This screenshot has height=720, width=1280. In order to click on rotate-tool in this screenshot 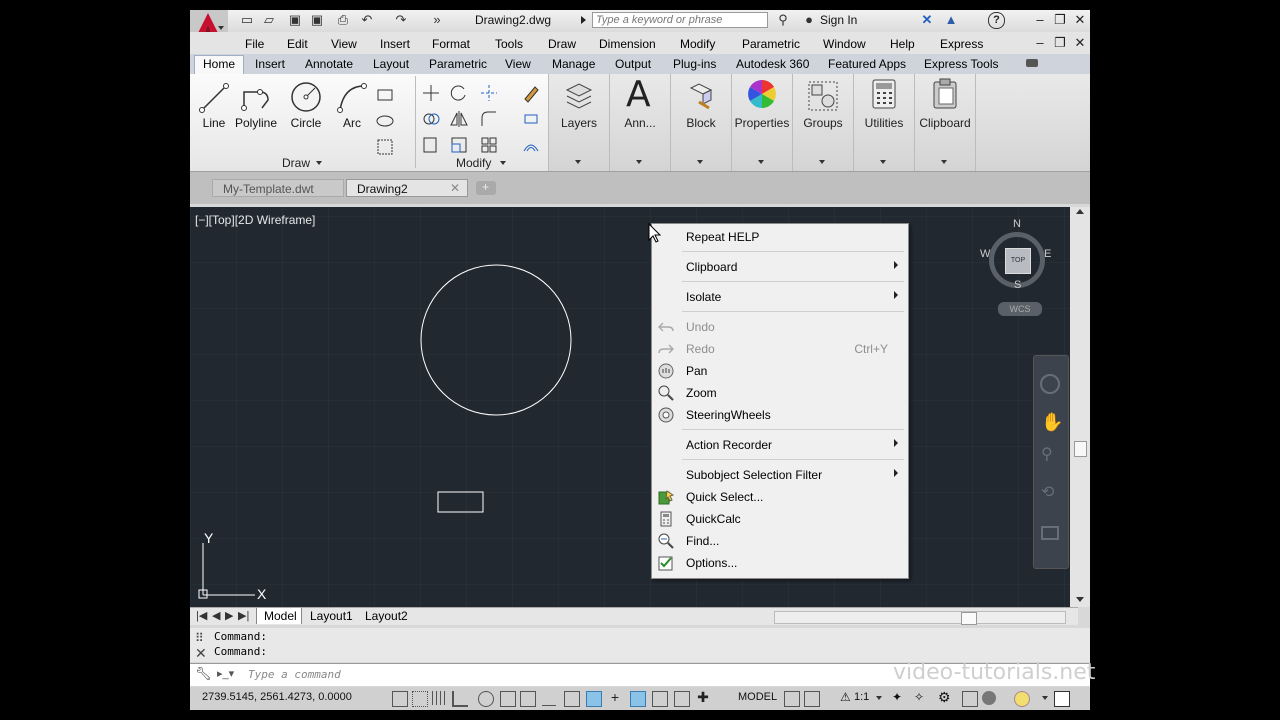, I will do `click(459, 93)`.